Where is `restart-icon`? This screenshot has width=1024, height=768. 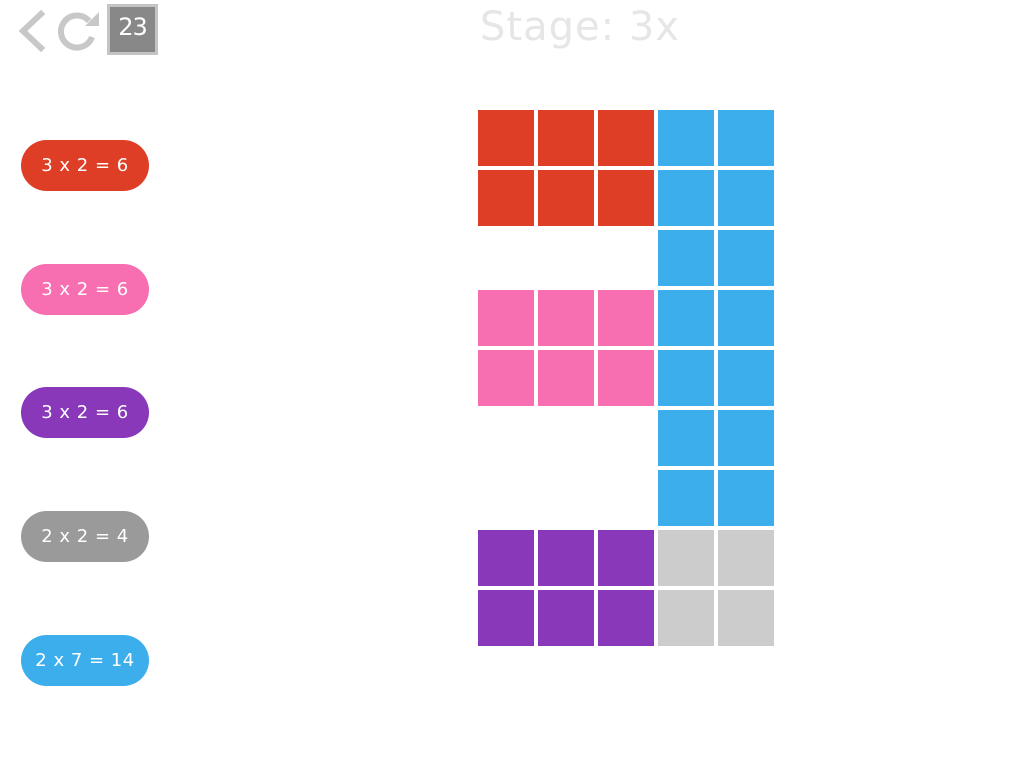
restart-icon is located at coordinates (78, 31).